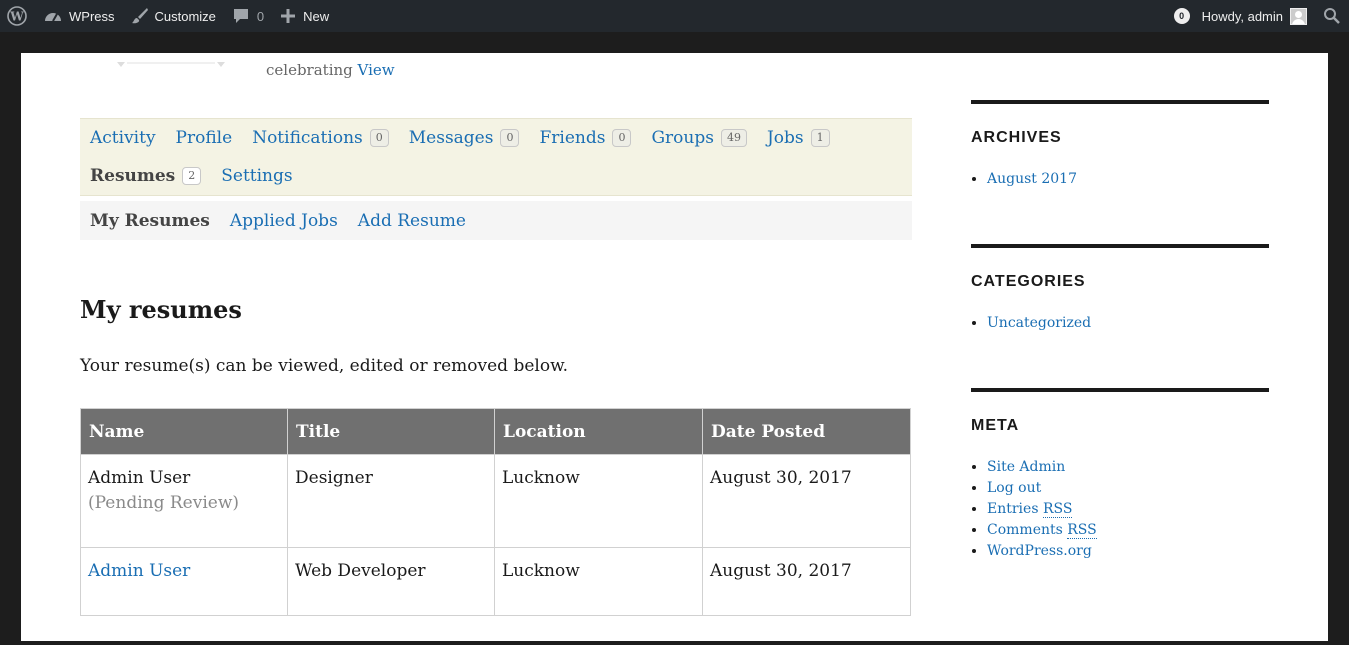 The width and height of the screenshot is (1349, 645). I want to click on jobs-count-badge: 1, so click(820, 138).